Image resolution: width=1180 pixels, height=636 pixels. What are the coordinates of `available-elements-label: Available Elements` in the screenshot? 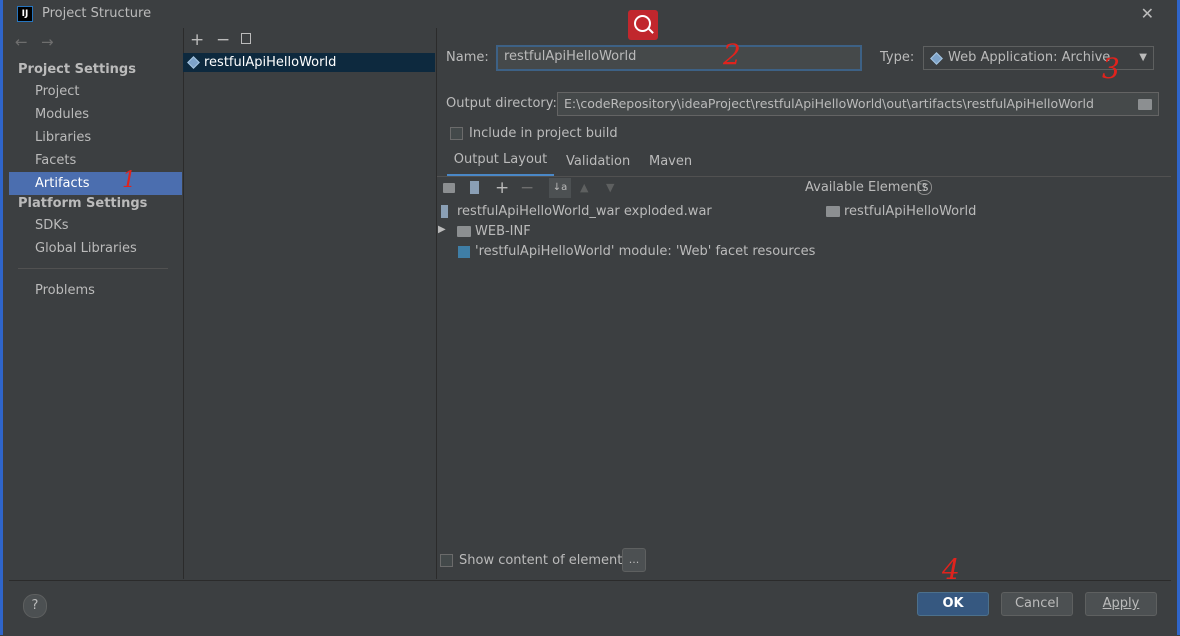 It's located at (867, 187).